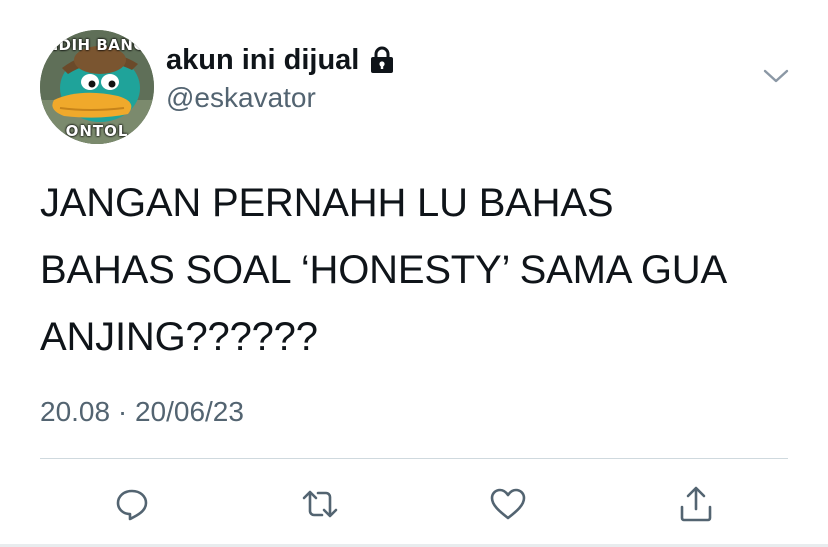 This screenshot has height=547, width=828. What do you see at coordinates (97, 45) in the screenshot?
I see `avatar-caption-top: ƎDIH BANG` at bounding box center [97, 45].